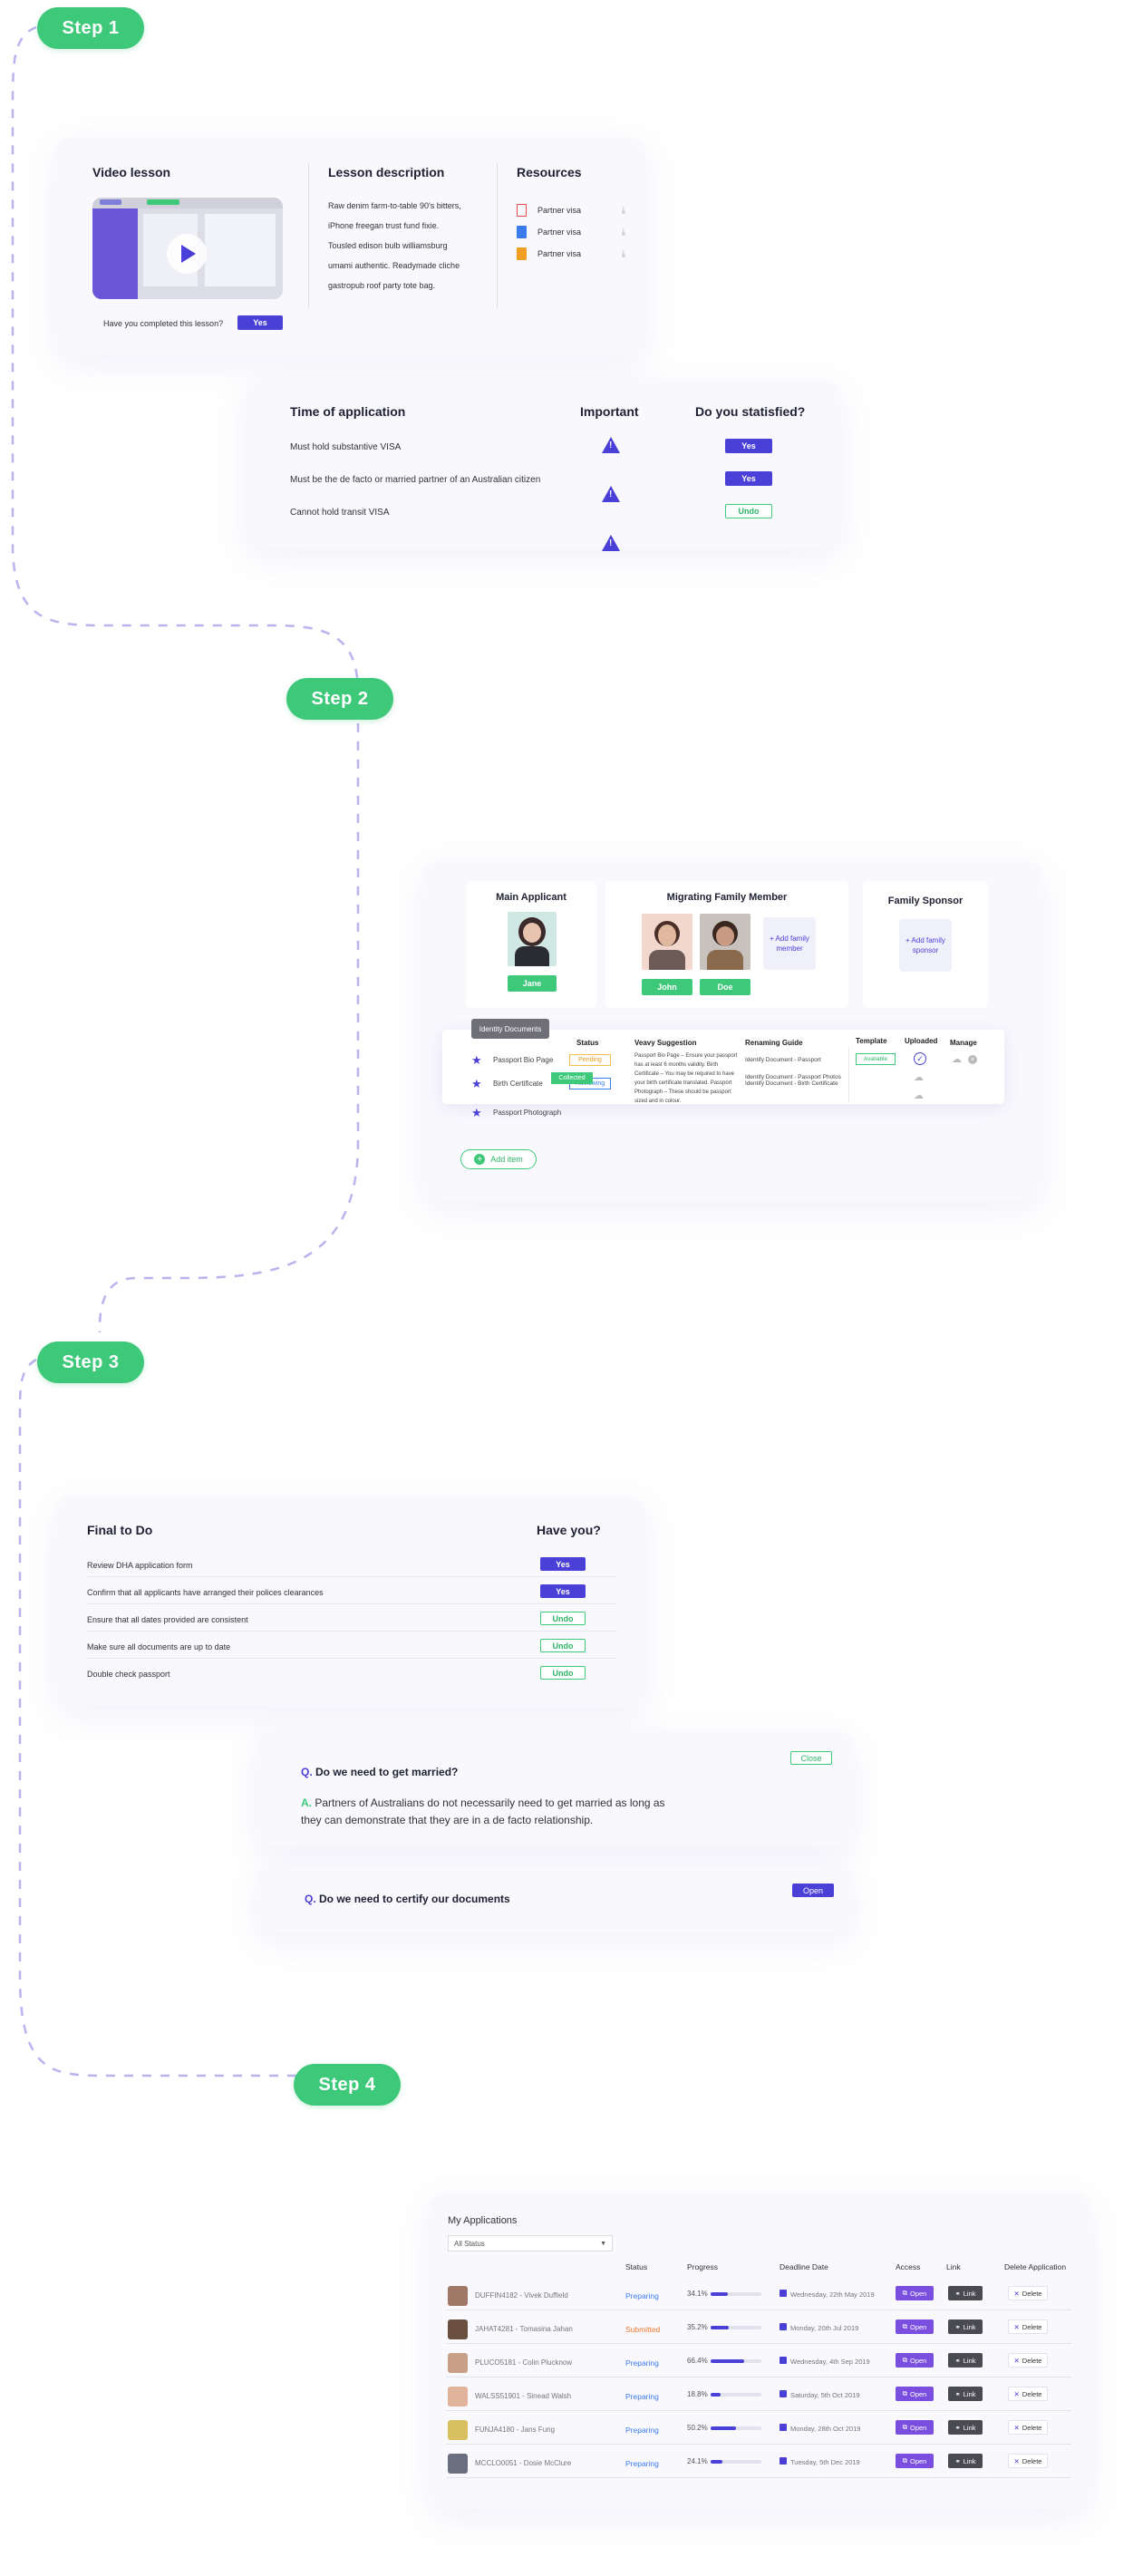 The height and width of the screenshot is (2576, 1133). What do you see at coordinates (407, 1899) in the screenshot?
I see `faq-question: Q. Do we need to certify our documents` at bounding box center [407, 1899].